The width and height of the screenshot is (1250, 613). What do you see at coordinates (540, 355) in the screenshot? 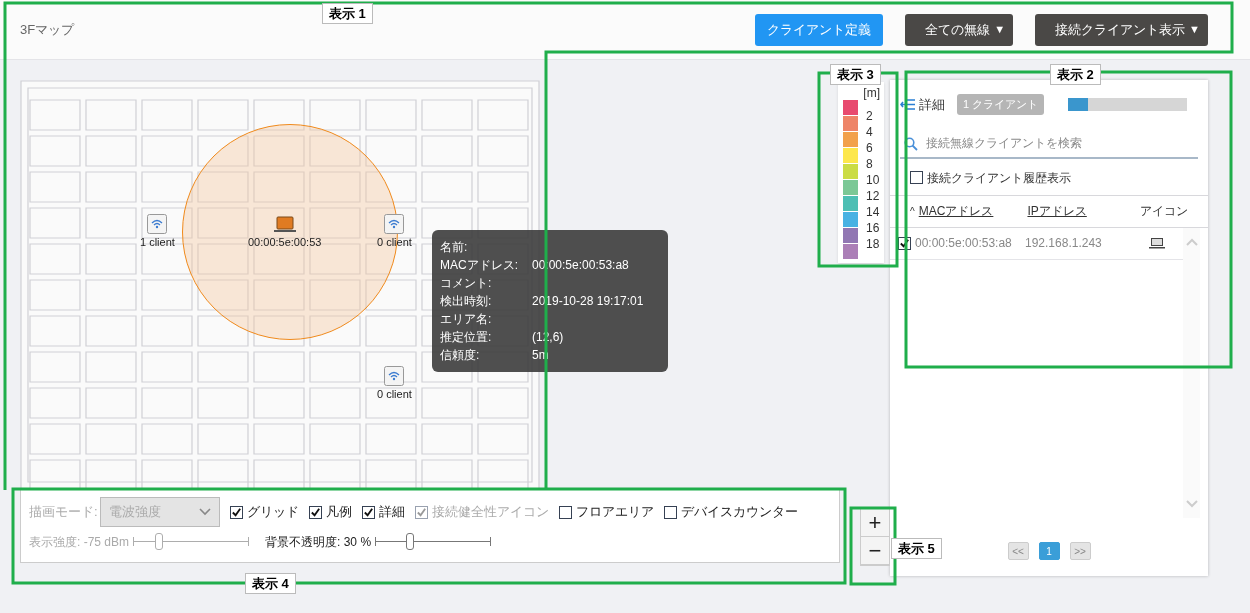
I see `tooltip-value: 5m` at bounding box center [540, 355].